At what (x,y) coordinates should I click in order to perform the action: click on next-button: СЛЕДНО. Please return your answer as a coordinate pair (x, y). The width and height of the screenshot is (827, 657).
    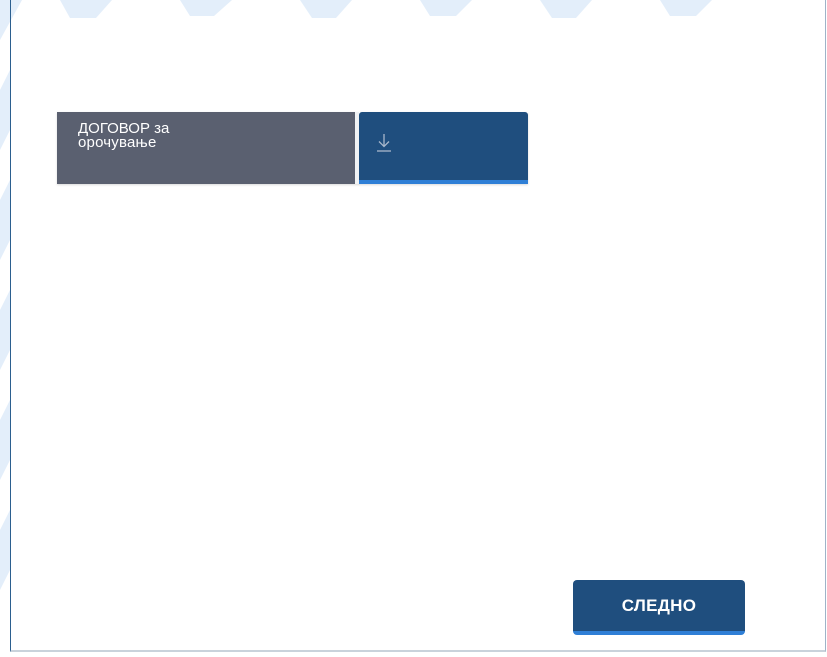
    Looking at the image, I should click on (659, 607).